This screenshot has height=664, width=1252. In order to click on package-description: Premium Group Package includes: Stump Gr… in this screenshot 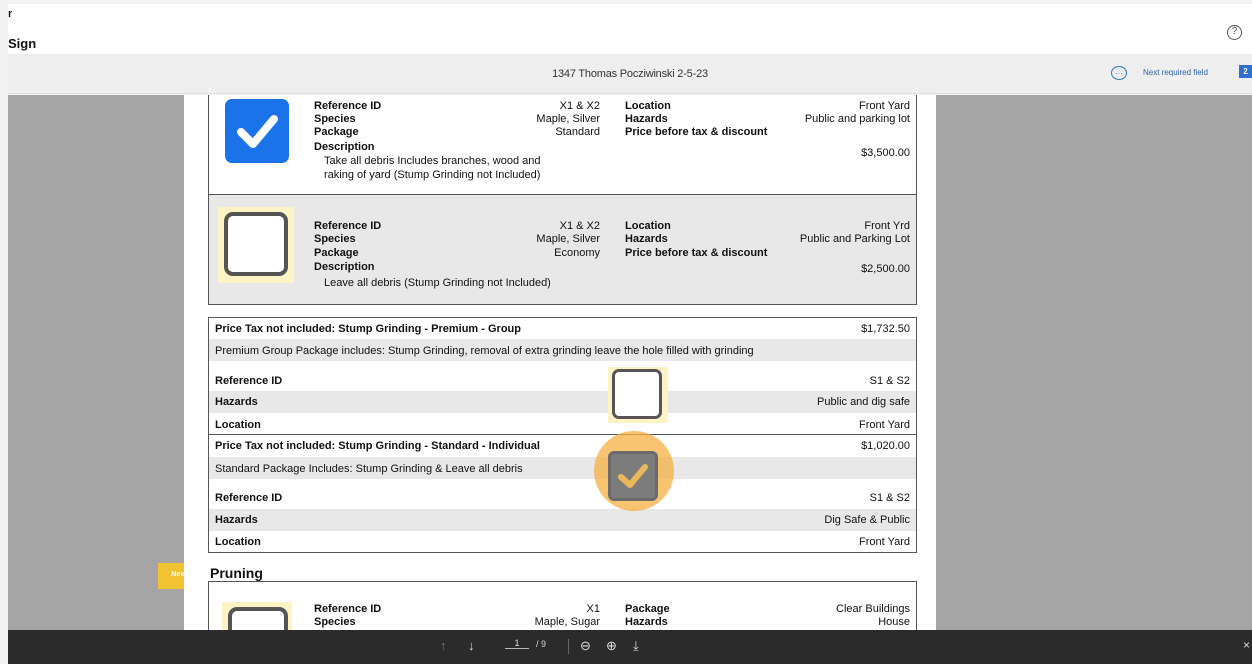, I will do `click(484, 351)`.